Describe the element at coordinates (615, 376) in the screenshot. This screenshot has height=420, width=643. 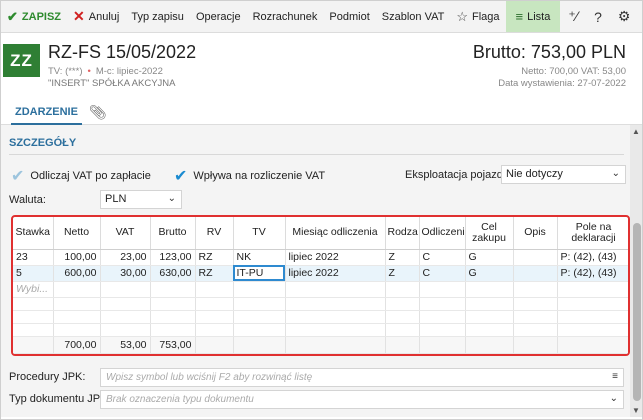
I see `list-icon: ≡` at that location.